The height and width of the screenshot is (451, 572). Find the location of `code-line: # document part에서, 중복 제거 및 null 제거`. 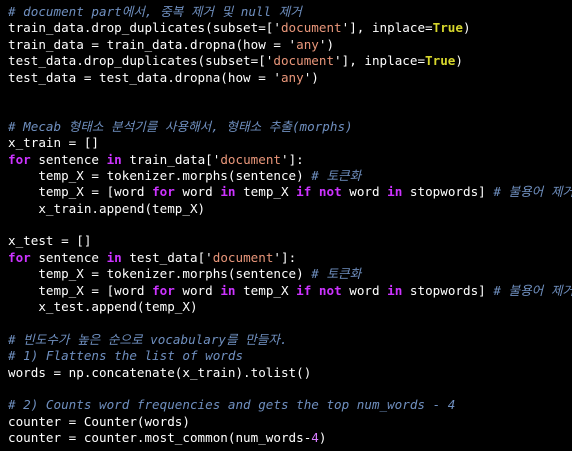

code-line: # document part에서, 중복 제거 및 null 제거 is located at coordinates (290, 12).